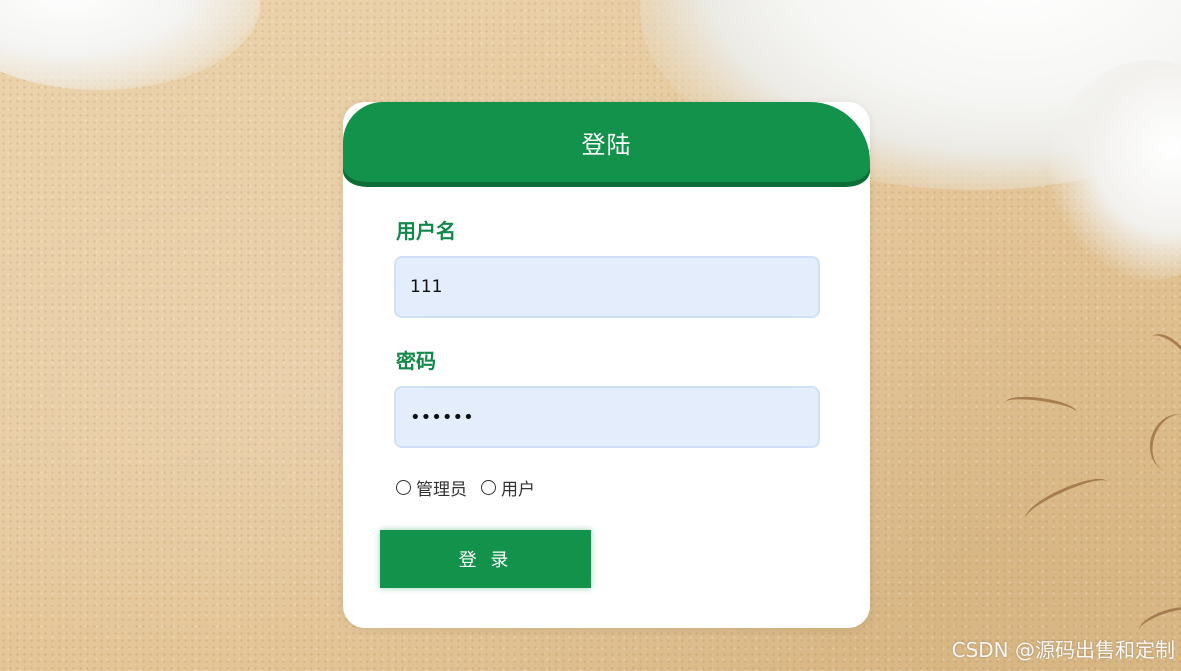  Describe the element at coordinates (441, 490) in the screenshot. I see `role-label-admin: 管理员` at that location.